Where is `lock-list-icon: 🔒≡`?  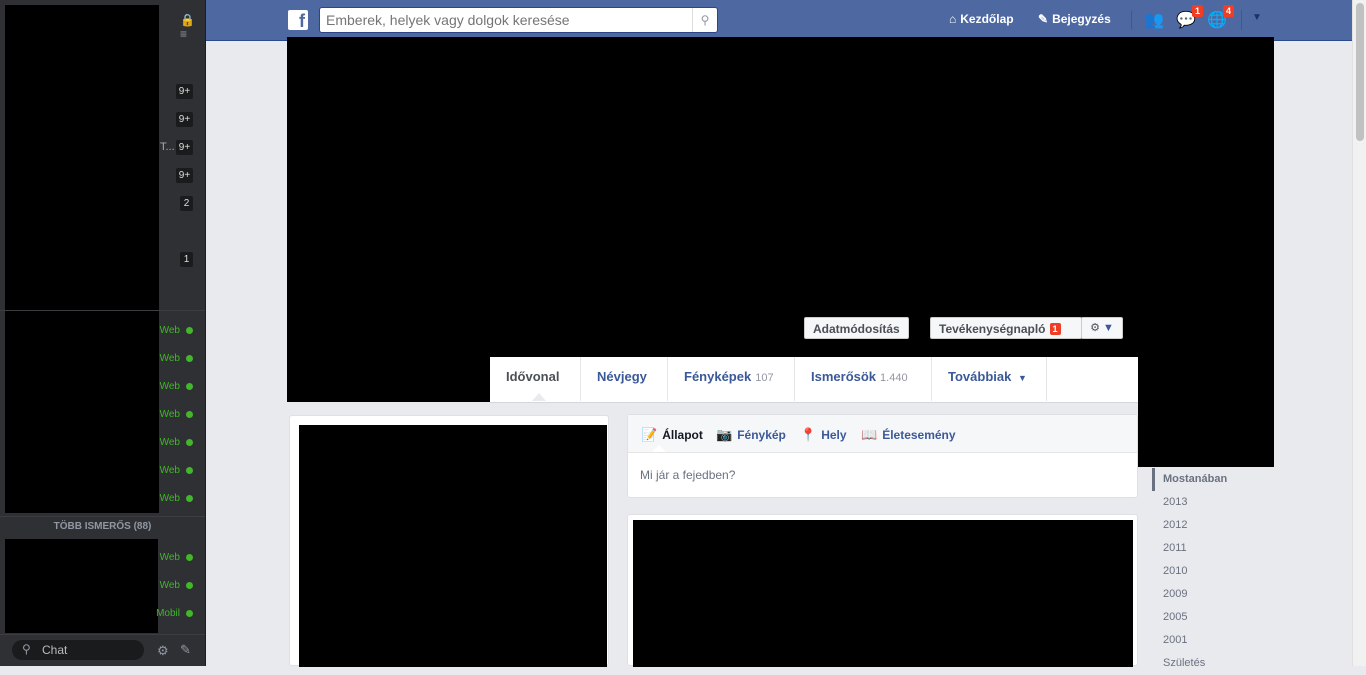 lock-list-icon: 🔒≡ is located at coordinates (188, 27).